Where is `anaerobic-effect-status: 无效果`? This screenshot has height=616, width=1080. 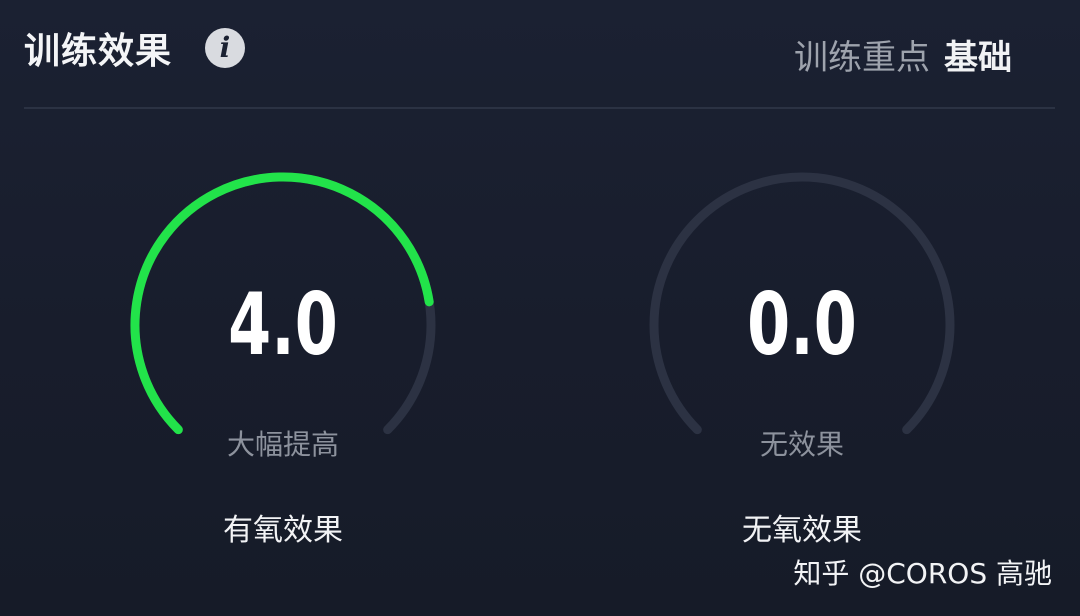
anaerobic-effect-status: 无效果 is located at coordinates (801, 444).